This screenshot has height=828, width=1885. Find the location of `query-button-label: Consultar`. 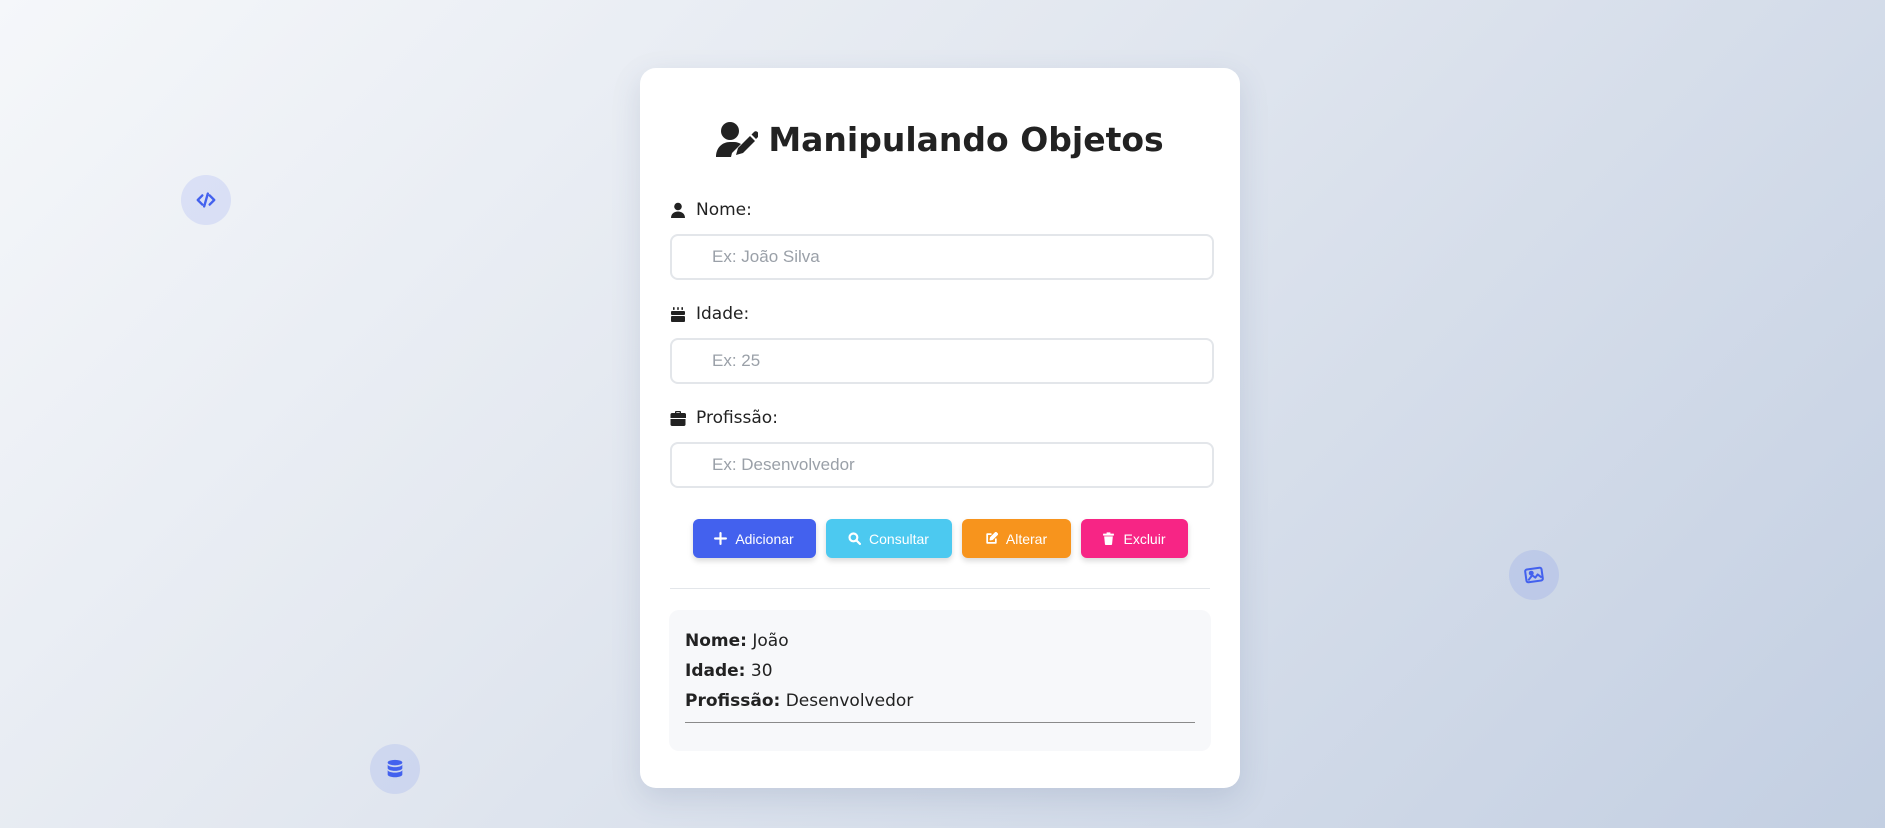

query-button-label: Consultar is located at coordinates (899, 538).